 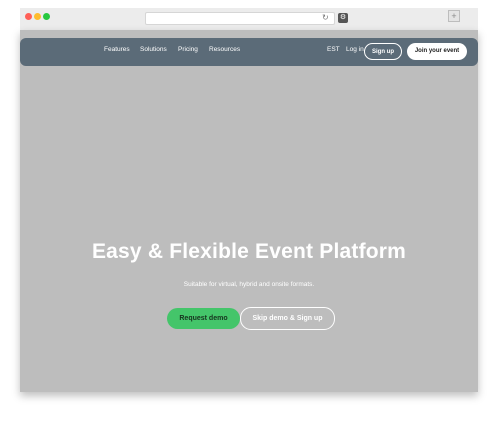 What do you see at coordinates (224, 49) in the screenshot?
I see `nav-resources: Resources` at bounding box center [224, 49].